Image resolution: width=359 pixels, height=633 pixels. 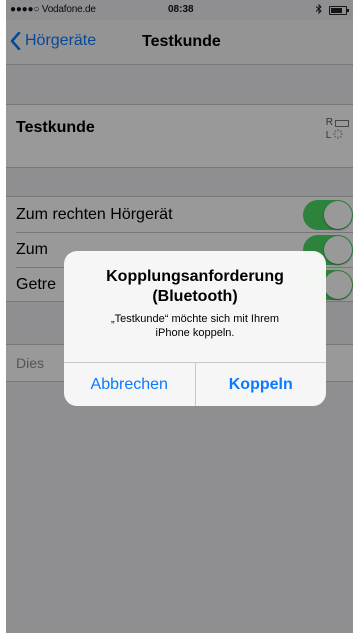 I want to click on alert-title-line: (Bluetooth), so click(x=195, y=296).